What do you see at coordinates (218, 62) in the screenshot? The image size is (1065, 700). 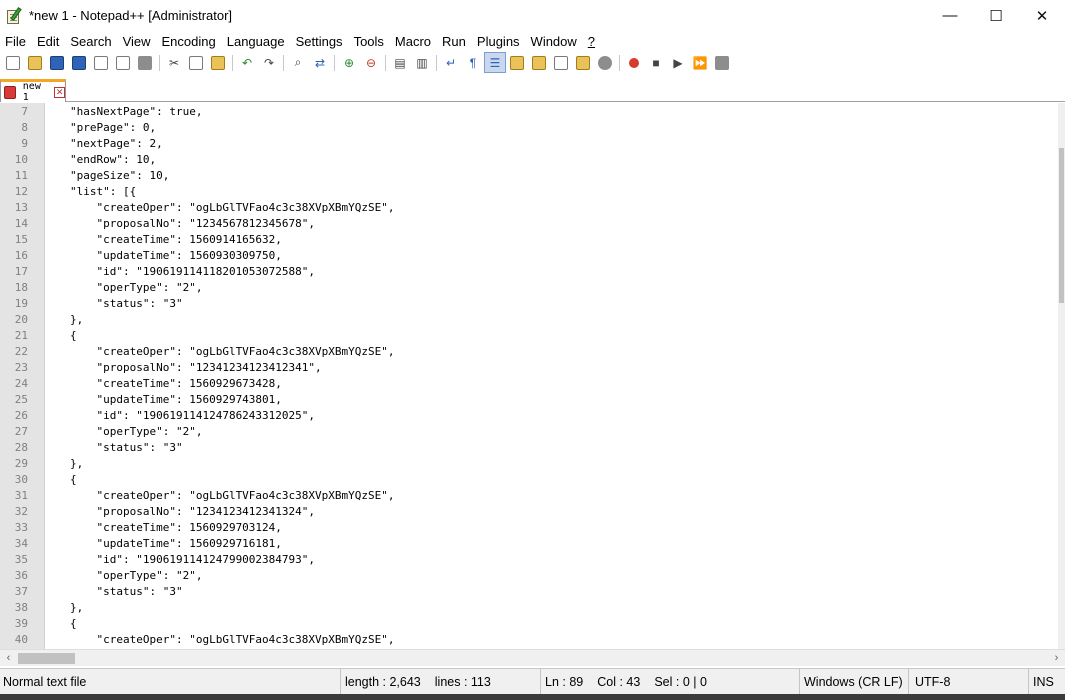 I see `paste-icon` at bounding box center [218, 62].